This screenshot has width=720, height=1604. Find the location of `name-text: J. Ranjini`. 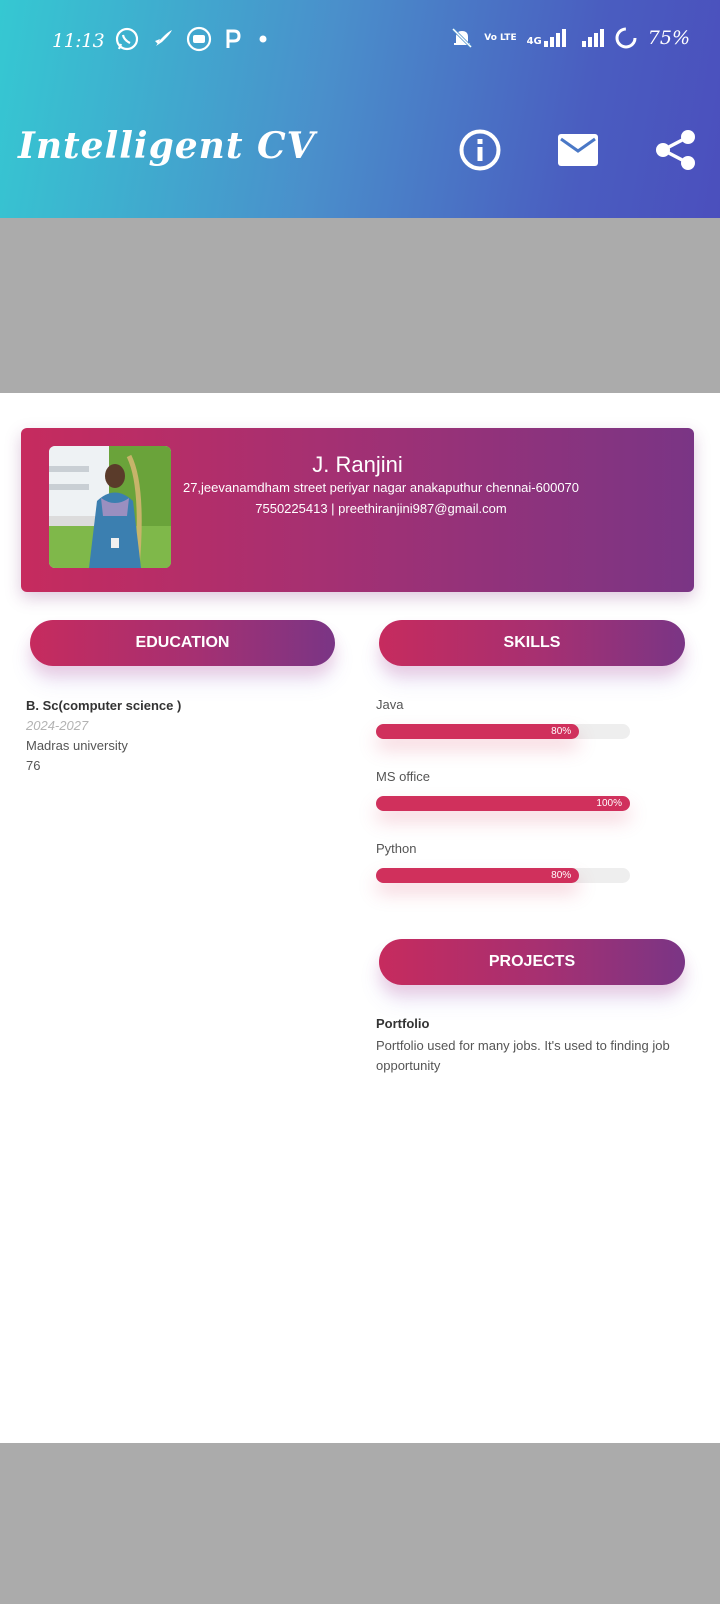

name-text: J. Ranjini is located at coordinates (357, 464).